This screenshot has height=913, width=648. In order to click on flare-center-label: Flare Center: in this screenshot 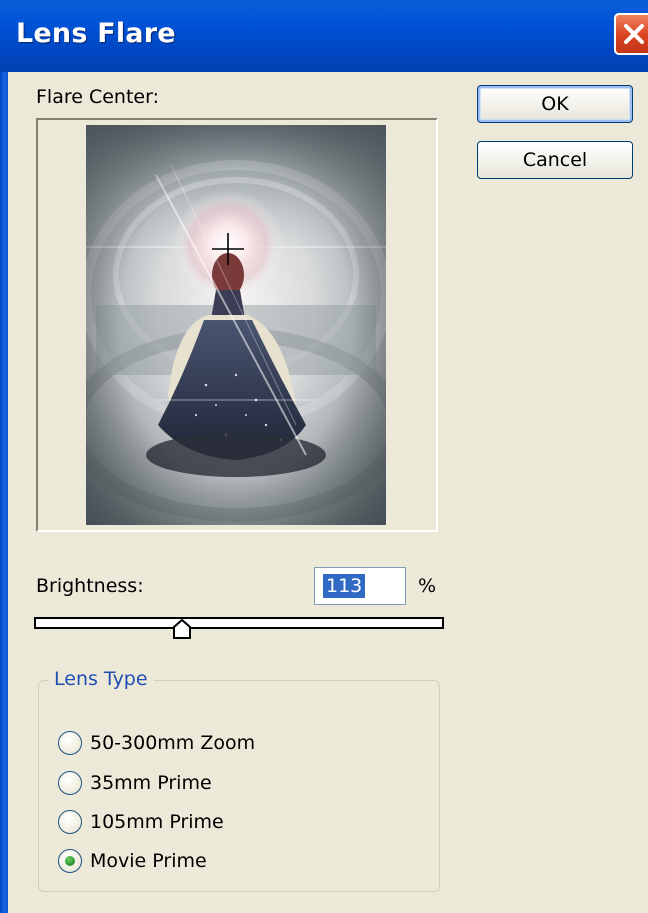, I will do `click(97, 97)`.